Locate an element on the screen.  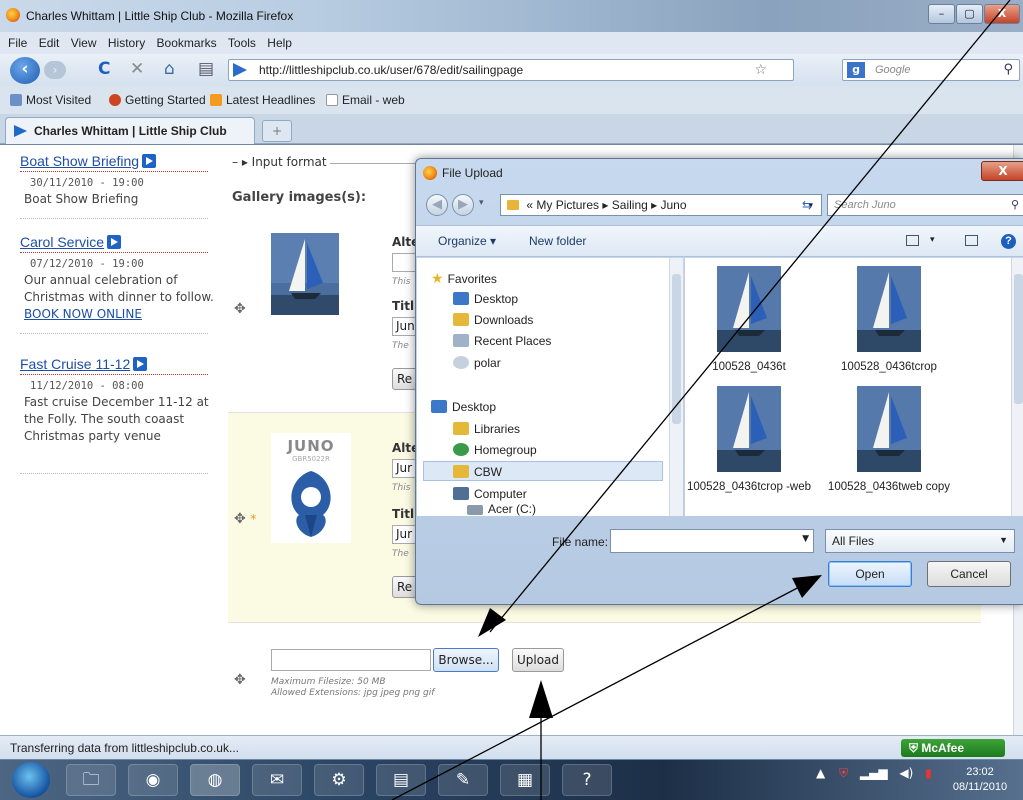
dialog-close-button: X is located at coordinates (1002, 171).